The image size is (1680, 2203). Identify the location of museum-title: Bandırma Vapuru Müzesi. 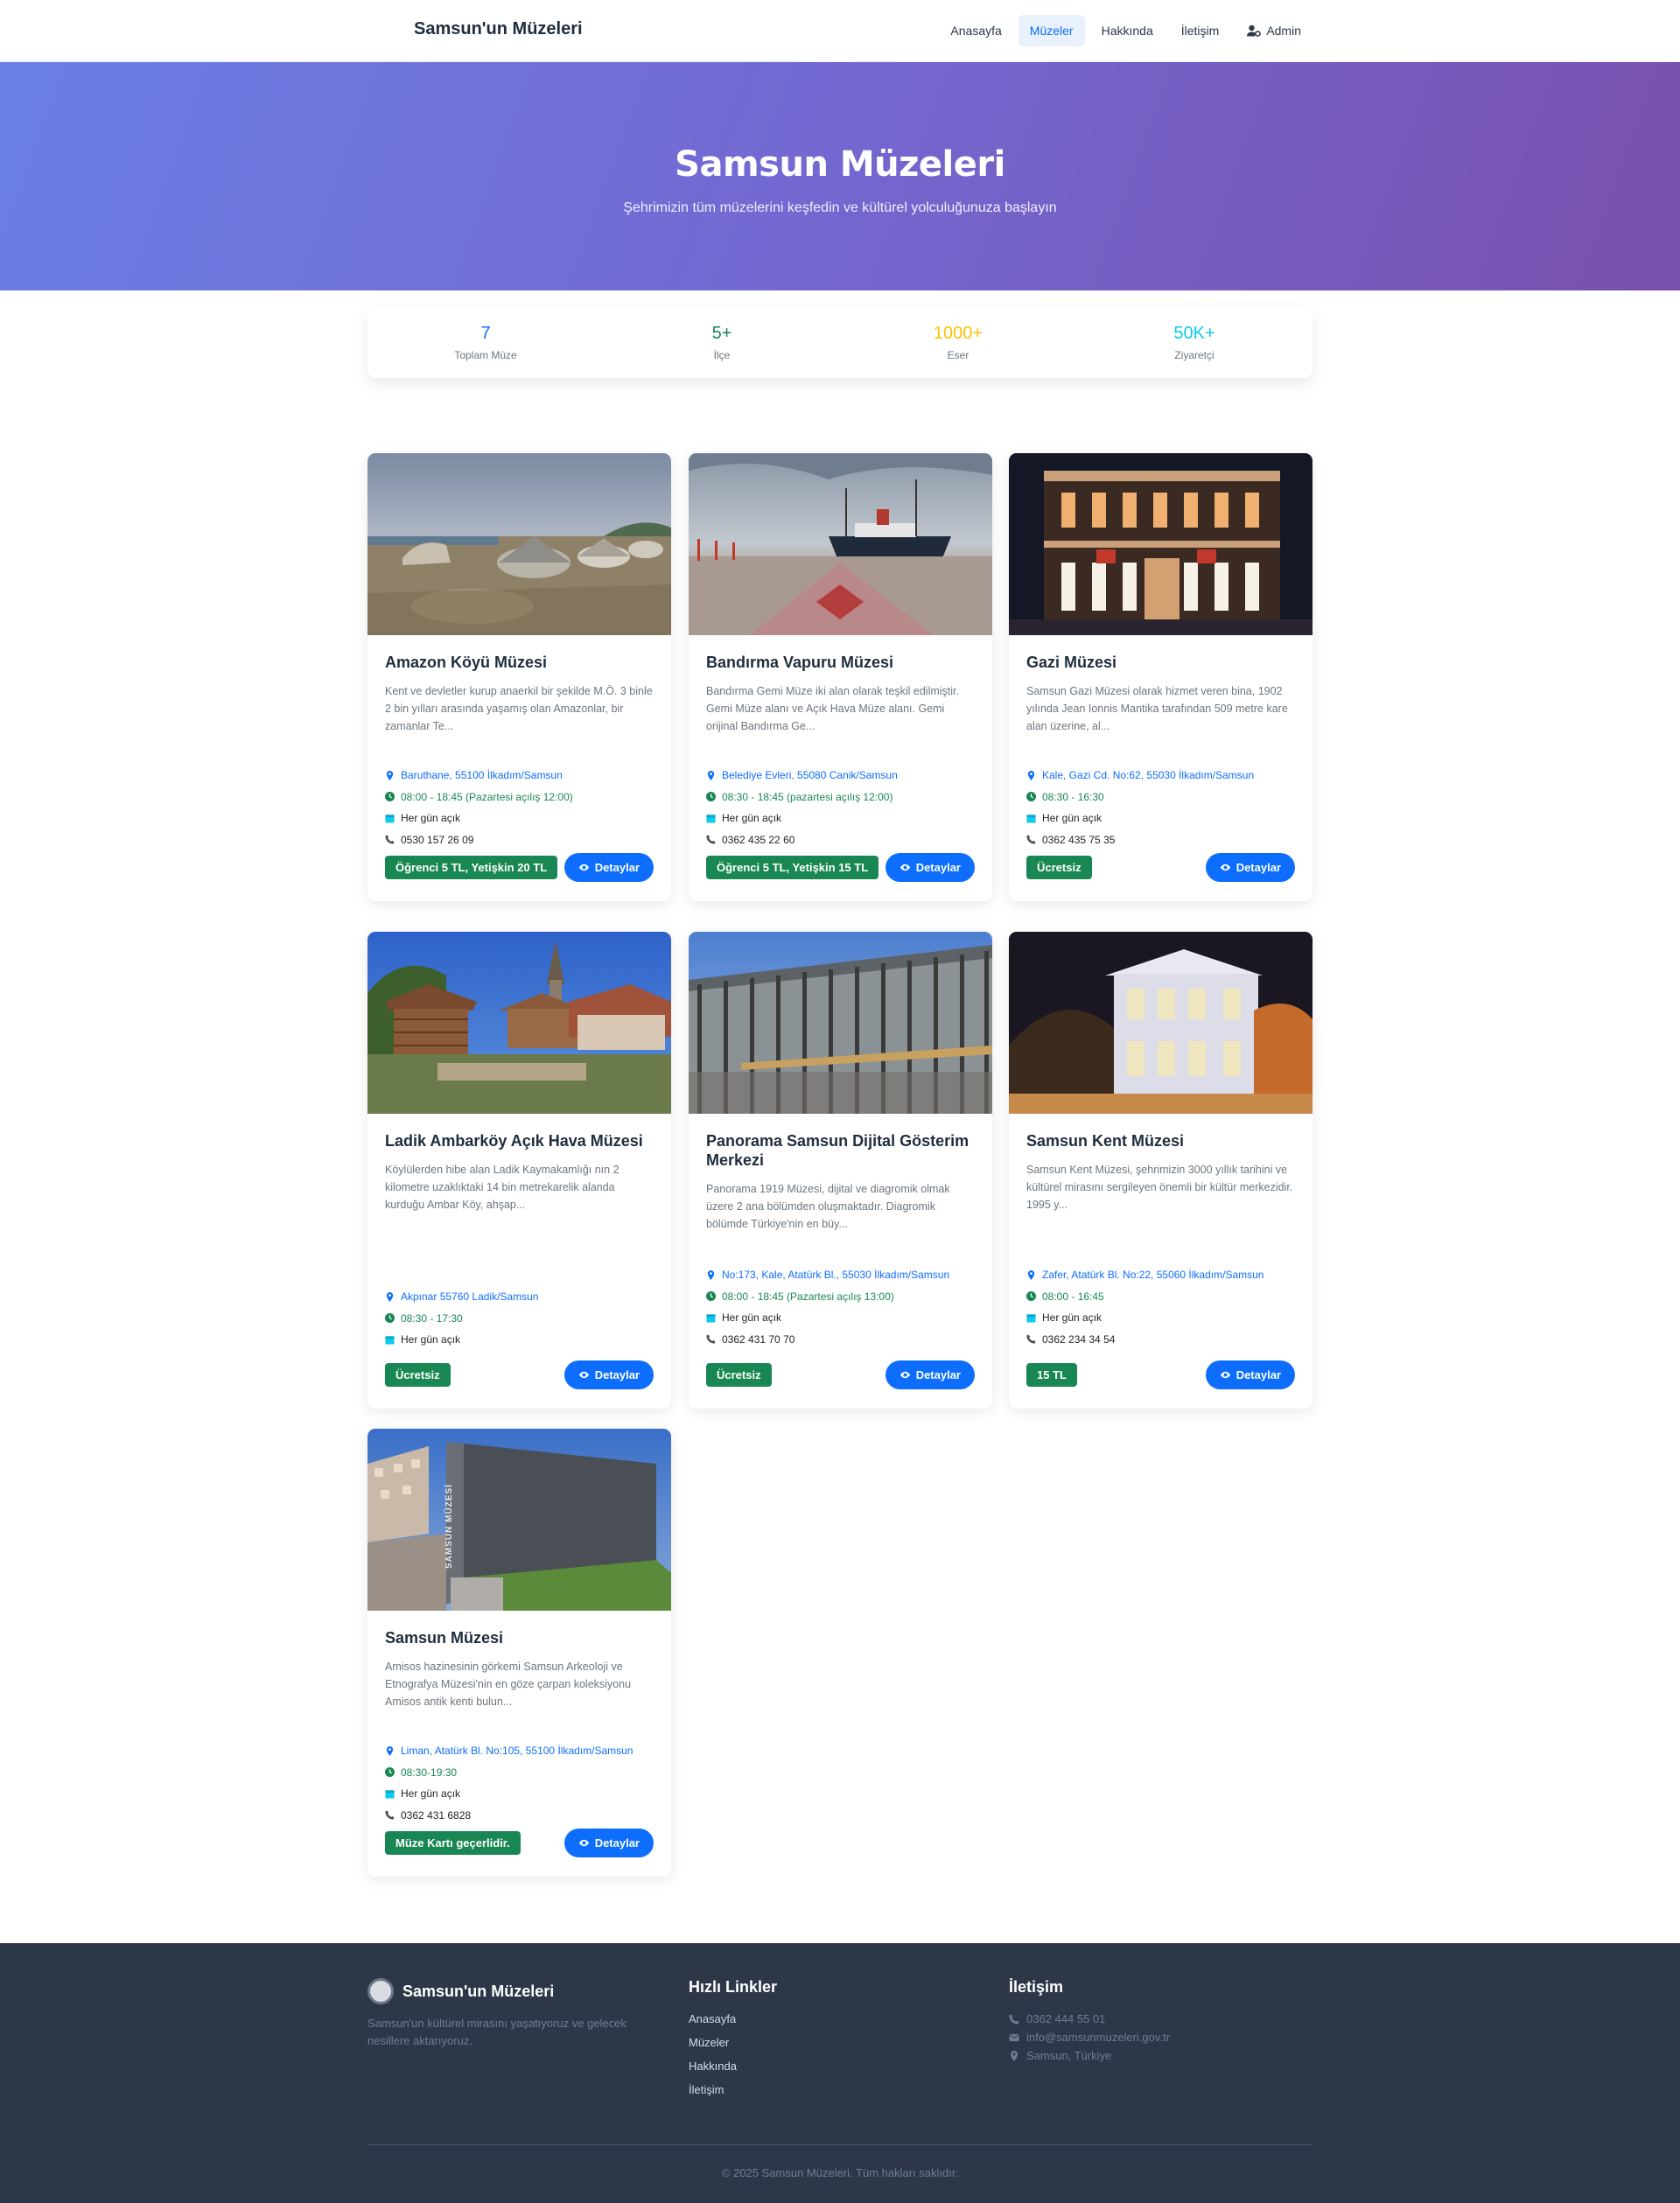
(840, 662).